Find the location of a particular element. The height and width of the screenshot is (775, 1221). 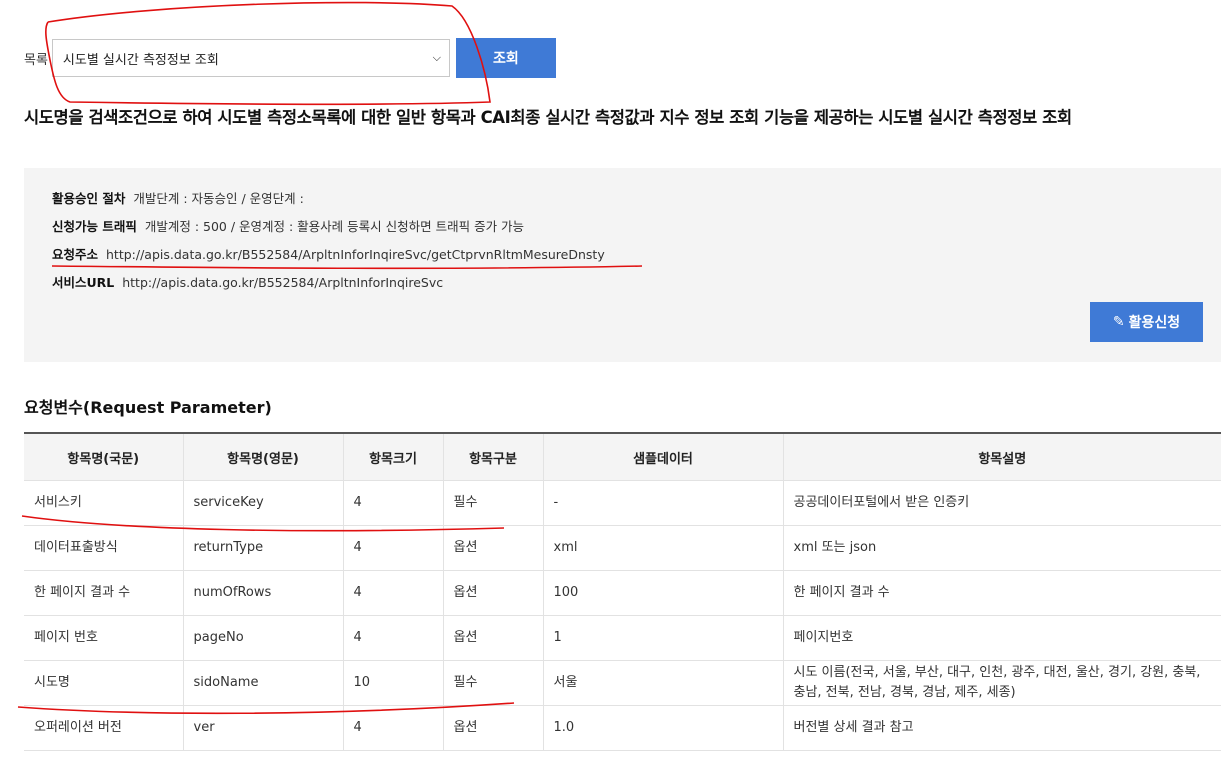

table-cell: - is located at coordinates (663, 503).